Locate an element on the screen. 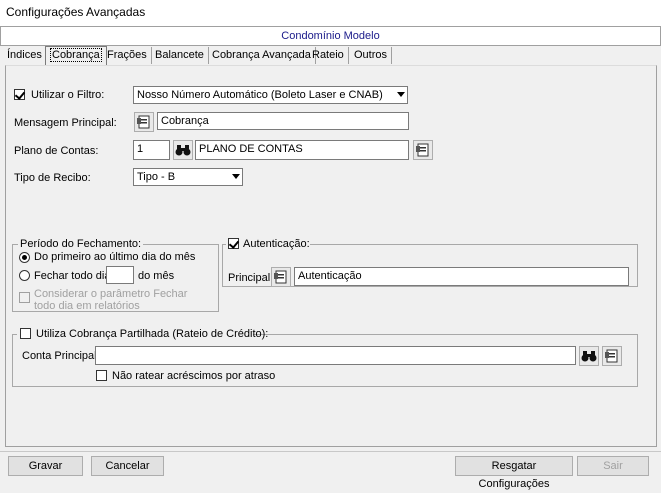 The image size is (661, 493). lookup-main-account-button is located at coordinates (612, 356).